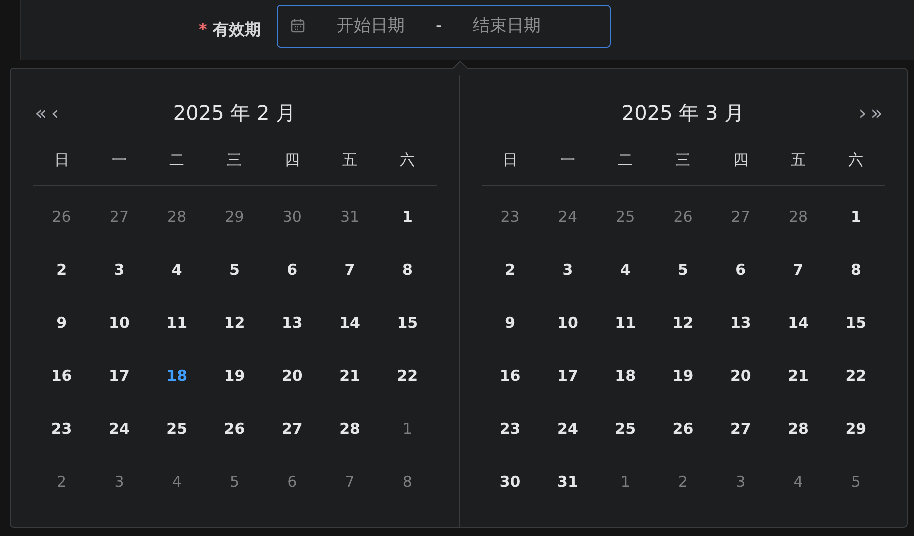 The width and height of the screenshot is (914, 536). What do you see at coordinates (235, 113) in the screenshot?
I see `month-title: 2025 年 2 月` at bounding box center [235, 113].